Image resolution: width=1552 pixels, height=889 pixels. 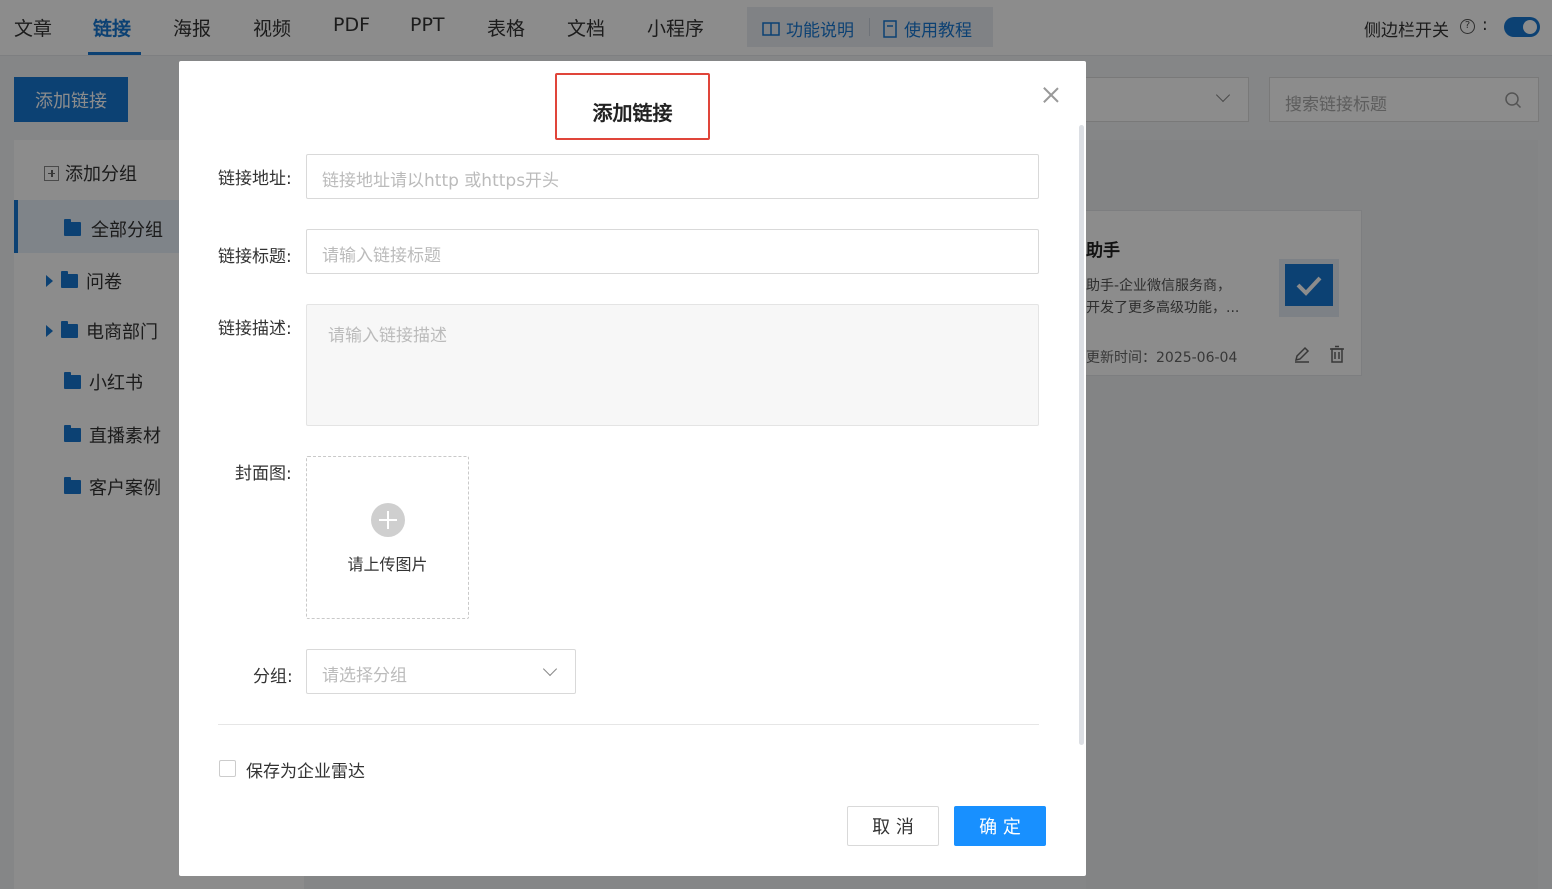 What do you see at coordinates (1081, 435) in the screenshot?
I see `dialog-scrollbar` at bounding box center [1081, 435].